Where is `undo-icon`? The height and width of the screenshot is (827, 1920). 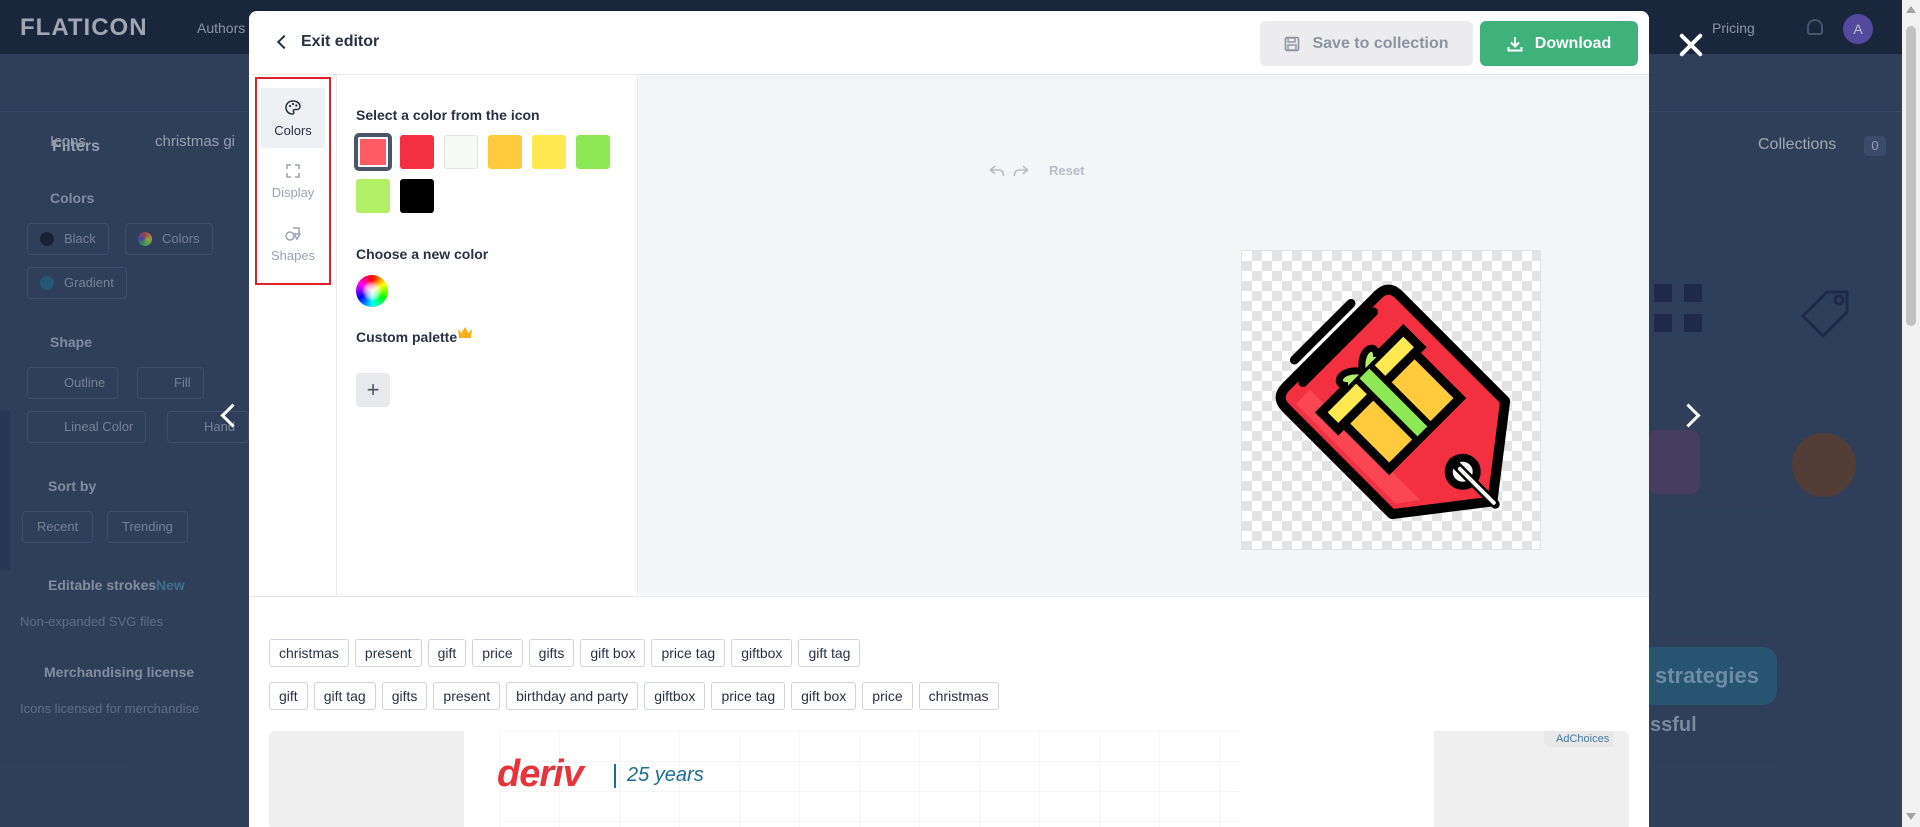
undo-icon is located at coordinates (997, 170).